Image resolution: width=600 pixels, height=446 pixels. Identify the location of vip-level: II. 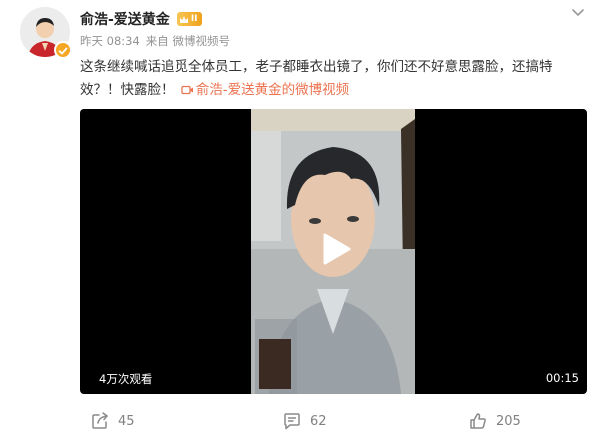
(194, 19).